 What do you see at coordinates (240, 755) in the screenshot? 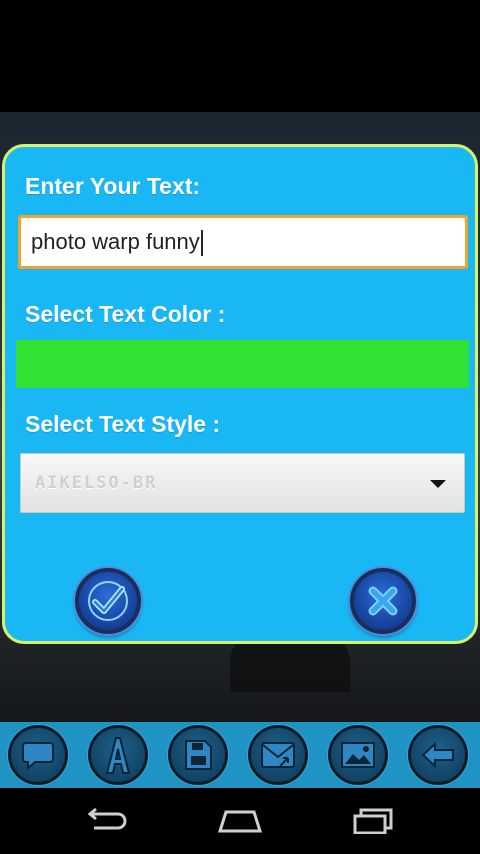
I see `bottom-toolbar` at bounding box center [240, 755].